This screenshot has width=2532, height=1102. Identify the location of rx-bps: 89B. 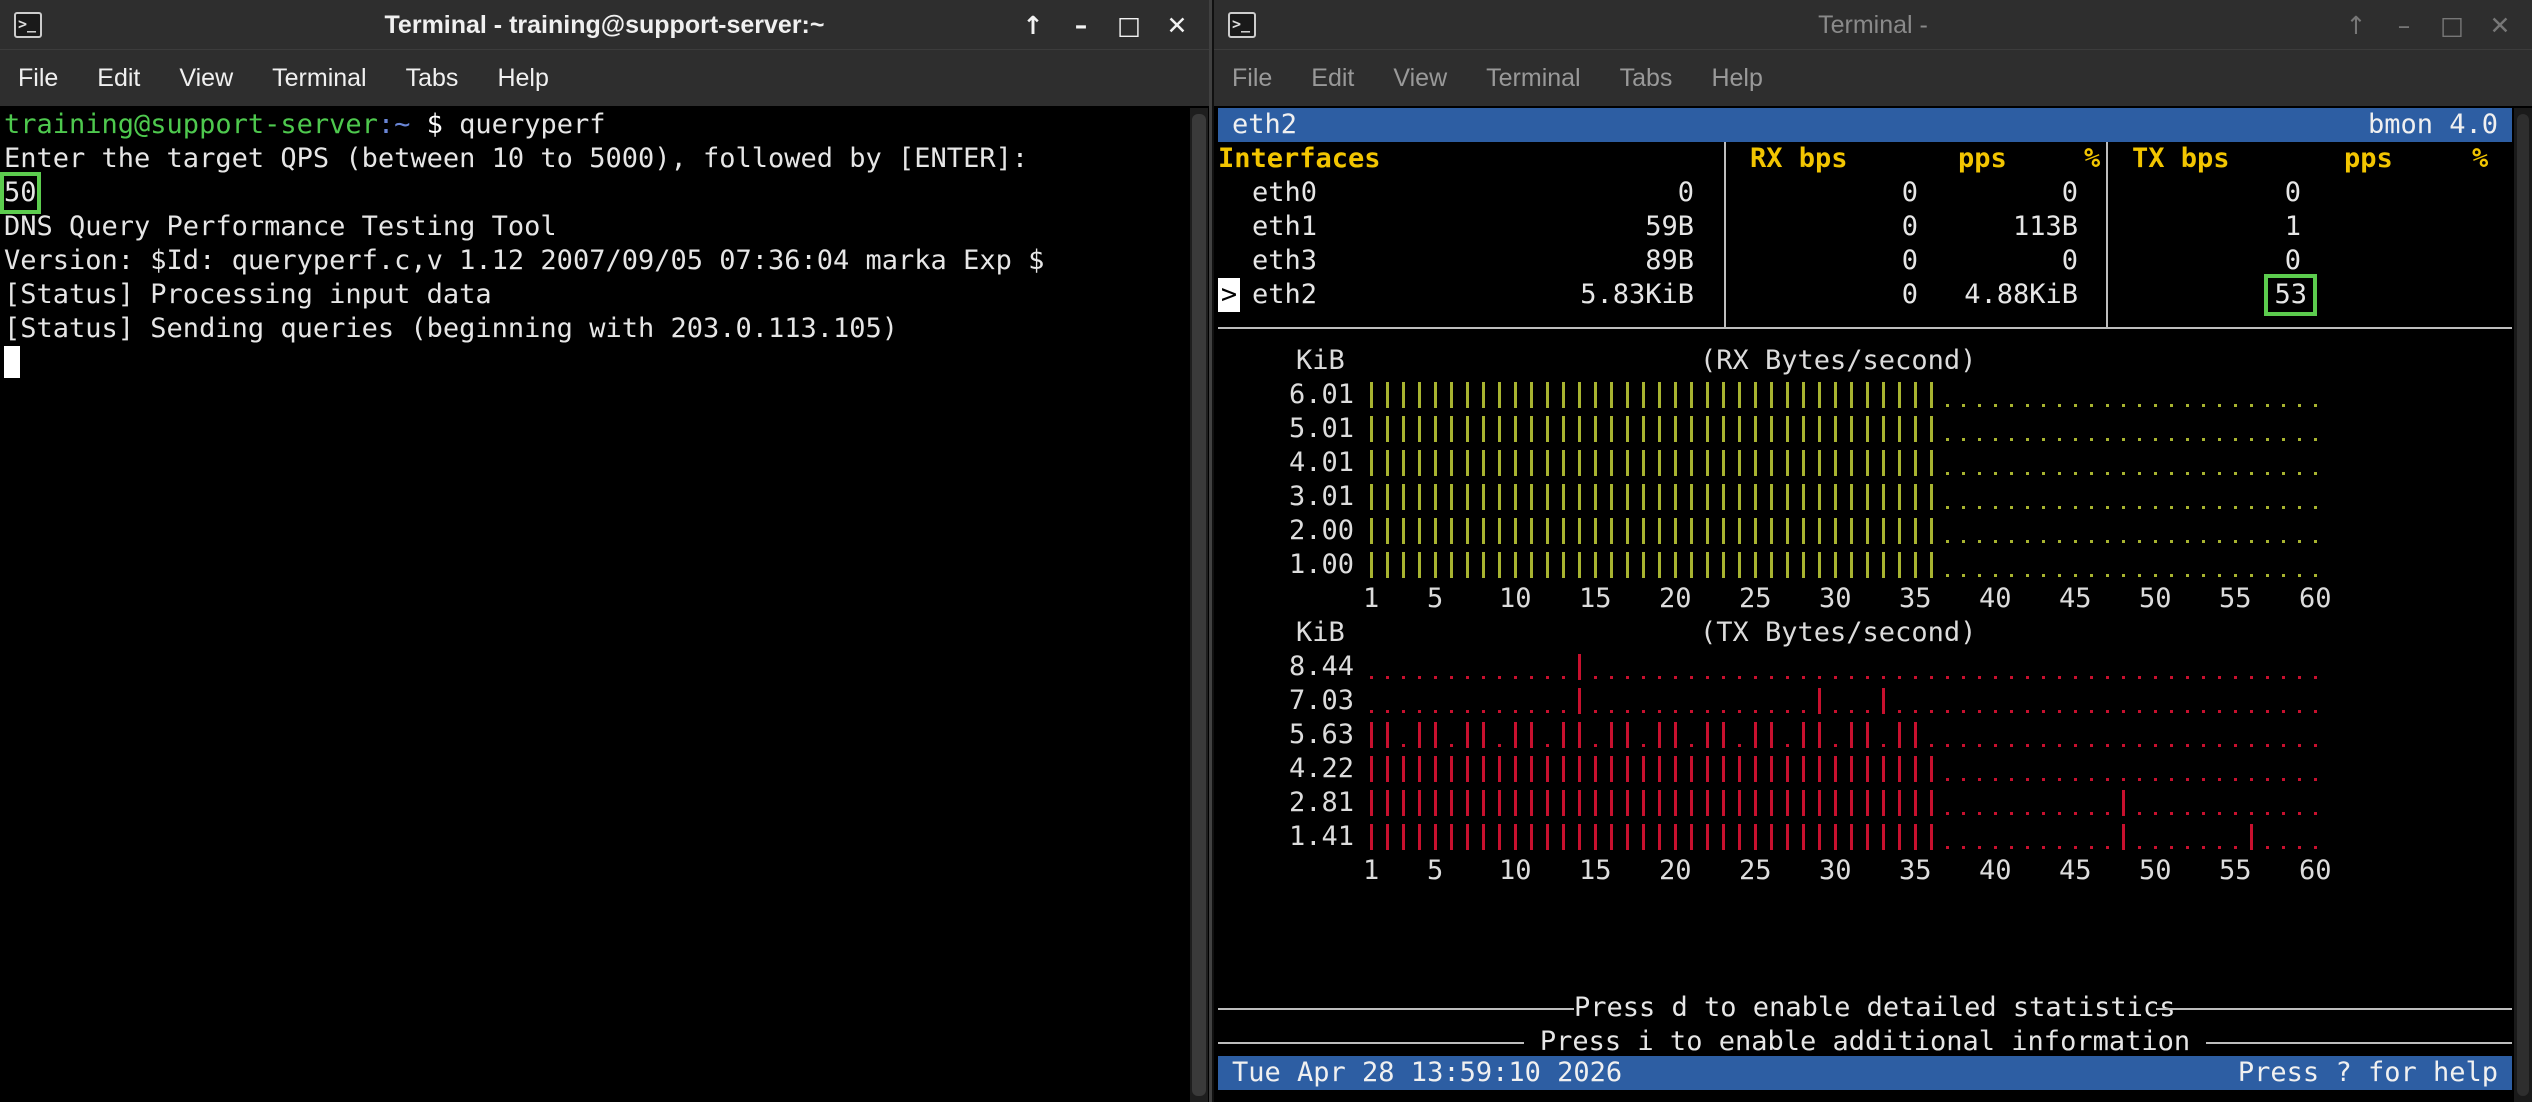
(1669, 260).